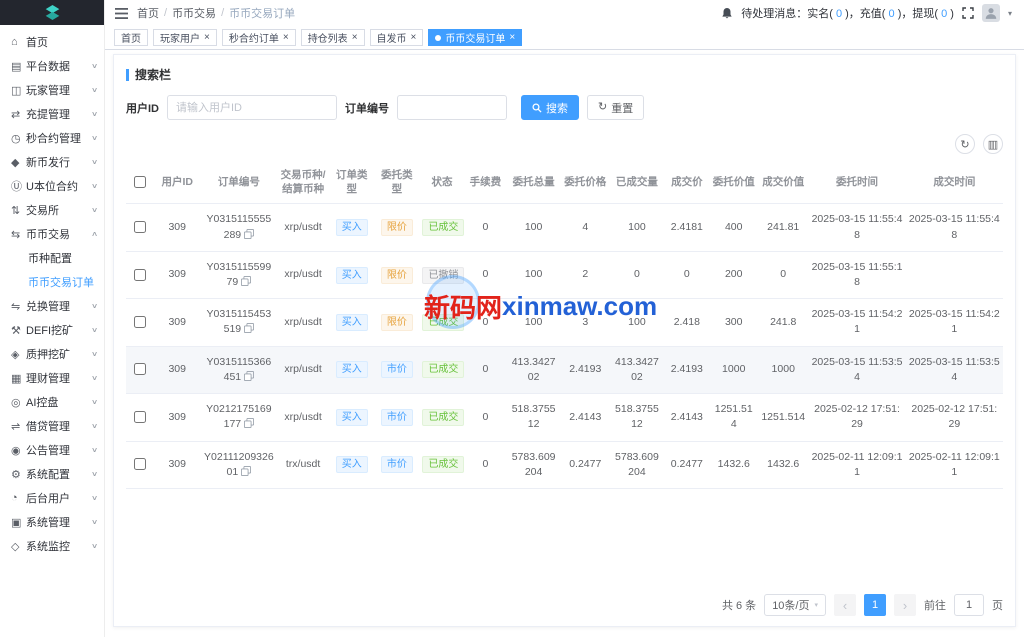 This screenshot has height=637, width=1024. I want to click on sidebar-item-label: 新币发行, so click(48, 163).